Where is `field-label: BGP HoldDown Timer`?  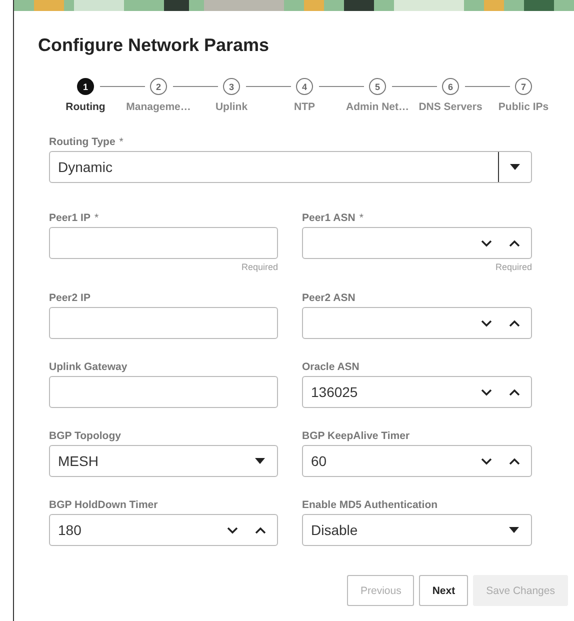 field-label: BGP HoldDown Timer is located at coordinates (103, 505).